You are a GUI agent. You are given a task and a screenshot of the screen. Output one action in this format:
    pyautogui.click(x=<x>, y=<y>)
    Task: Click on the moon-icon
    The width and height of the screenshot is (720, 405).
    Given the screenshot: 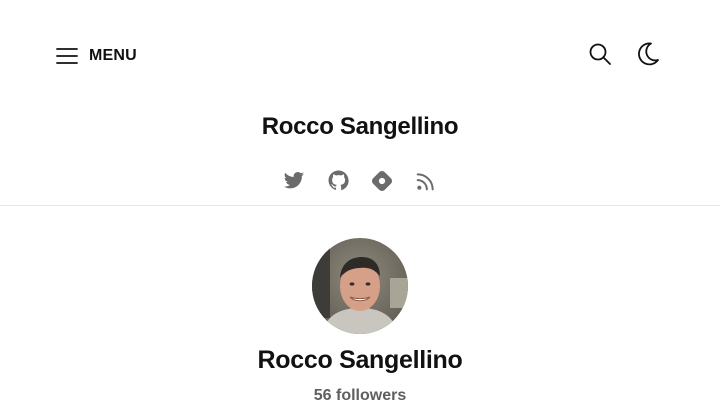 What is the action you would take?
    pyautogui.click(x=648, y=56)
    